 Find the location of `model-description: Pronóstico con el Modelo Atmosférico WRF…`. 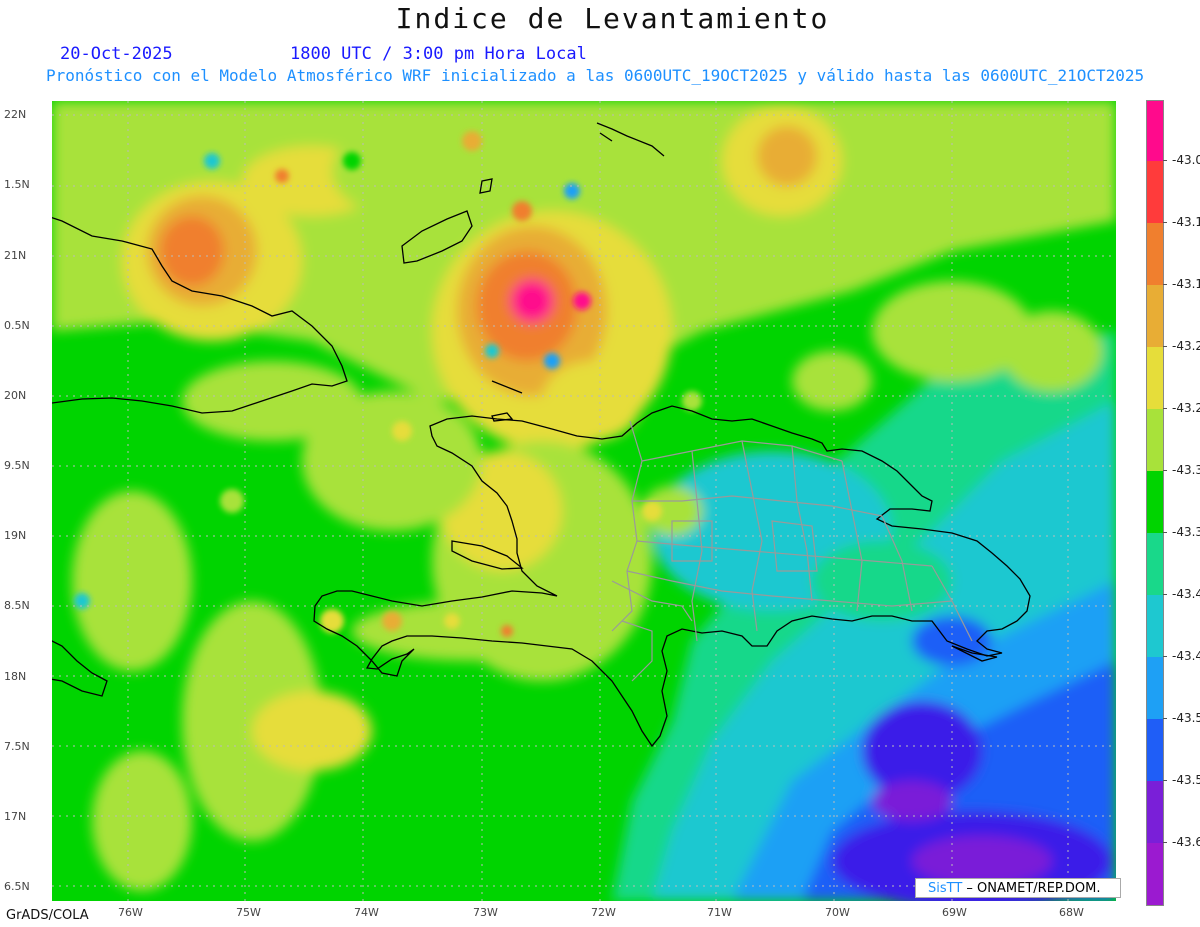

model-description: Pronóstico con el Modelo Atmosférico WRF… is located at coordinates (595, 75).